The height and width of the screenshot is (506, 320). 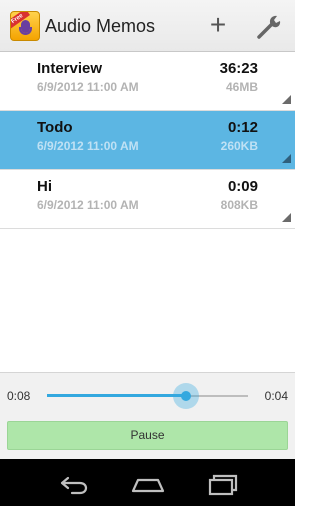 I want to click on memo-name: Interview, so click(x=70, y=68).